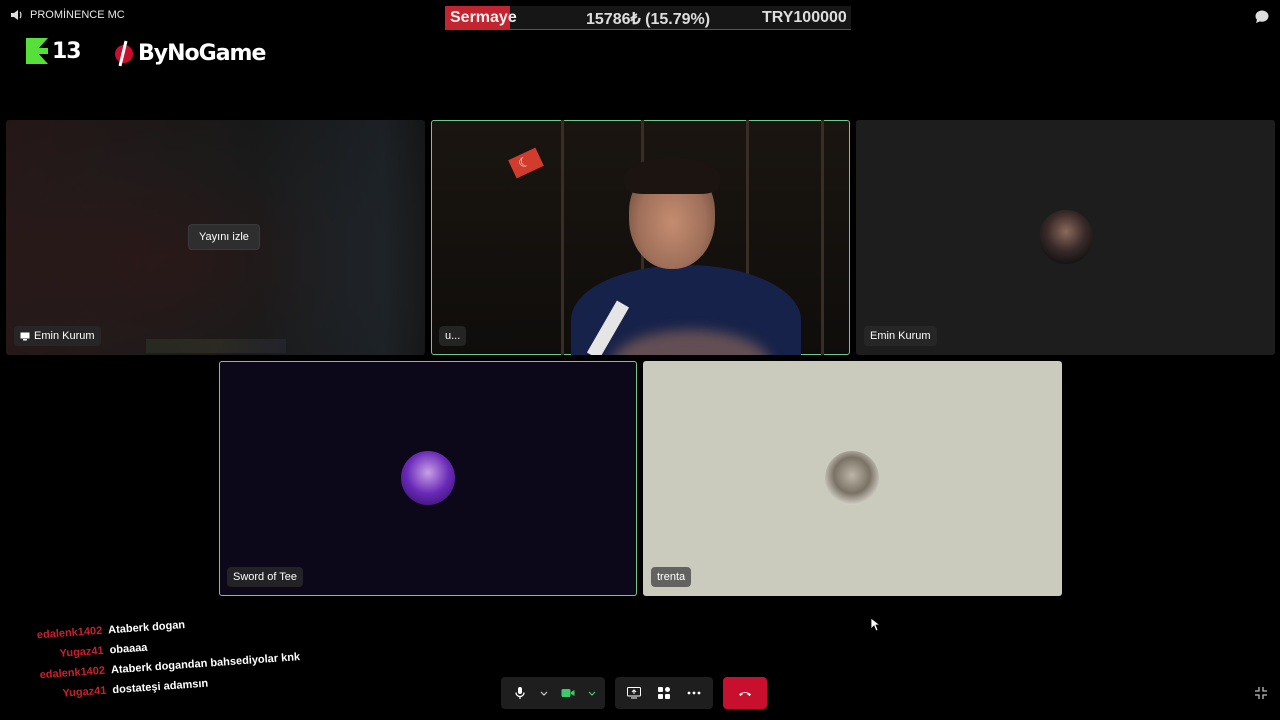 Image resolution: width=1280 pixels, height=720 pixels. I want to click on bynogame-logo: ByNoGame, so click(189, 53).